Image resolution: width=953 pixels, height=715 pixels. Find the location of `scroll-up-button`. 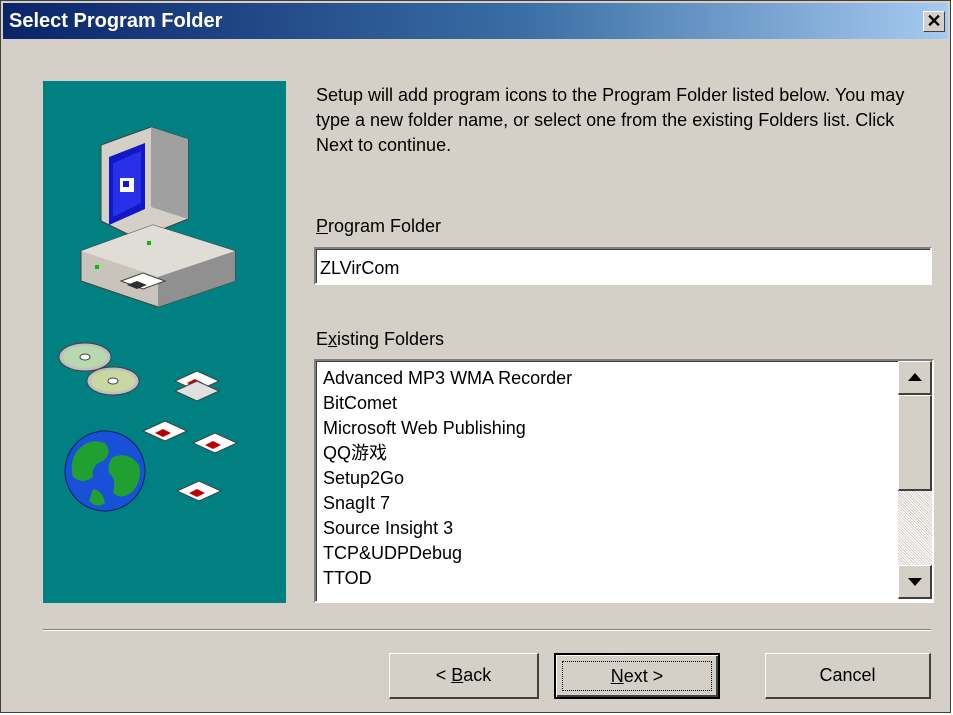

scroll-up-button is located at coordinates (915, 378).